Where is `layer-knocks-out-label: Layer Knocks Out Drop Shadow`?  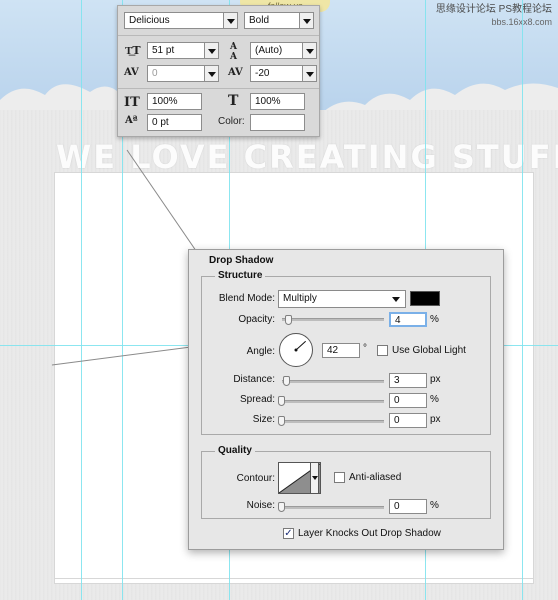
layer-knocks-out-label: Layer Knocks Out Drop Shadow is located at coordinates (369, 533).